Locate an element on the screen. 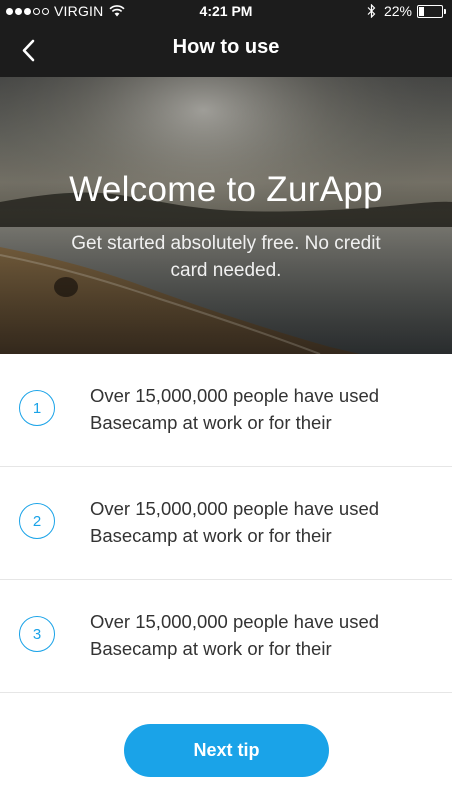 The height and width of the screenshot is (804, 452). status-bar: VIRGIN 4:21 PM 22% is located at coordinates (226, 11).